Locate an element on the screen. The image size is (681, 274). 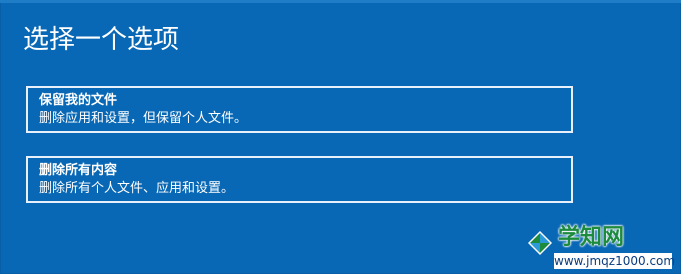
option-description: 删除应用和设置，但保留个人文件。 is located at coordinates (143, 118).